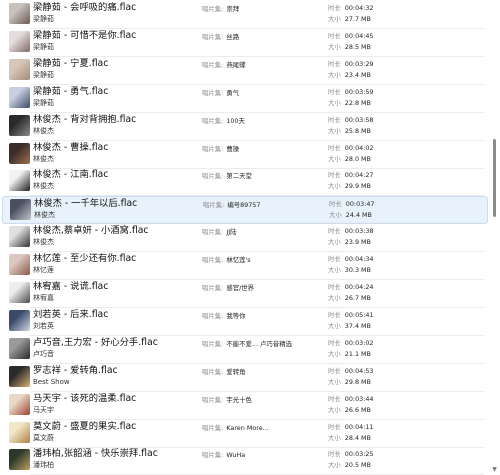 The width and height of the screenshot is (500, 475). Describe the element at coordinates (357, 74) in the screenshot. I see `size-value: 23.4 MB` at that location.